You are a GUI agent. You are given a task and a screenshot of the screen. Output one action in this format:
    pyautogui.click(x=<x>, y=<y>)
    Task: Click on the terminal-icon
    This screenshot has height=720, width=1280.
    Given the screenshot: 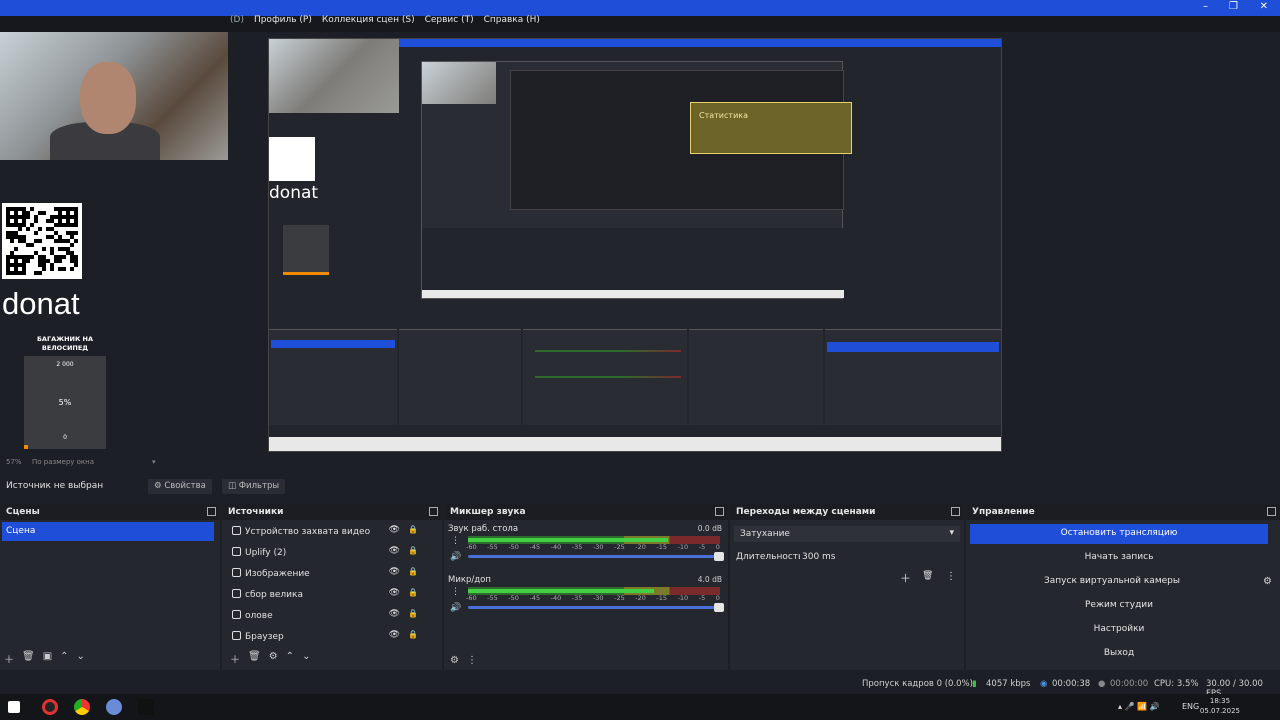 What is the action you would take?
    pyautogui.click(x=146, y=707)
    